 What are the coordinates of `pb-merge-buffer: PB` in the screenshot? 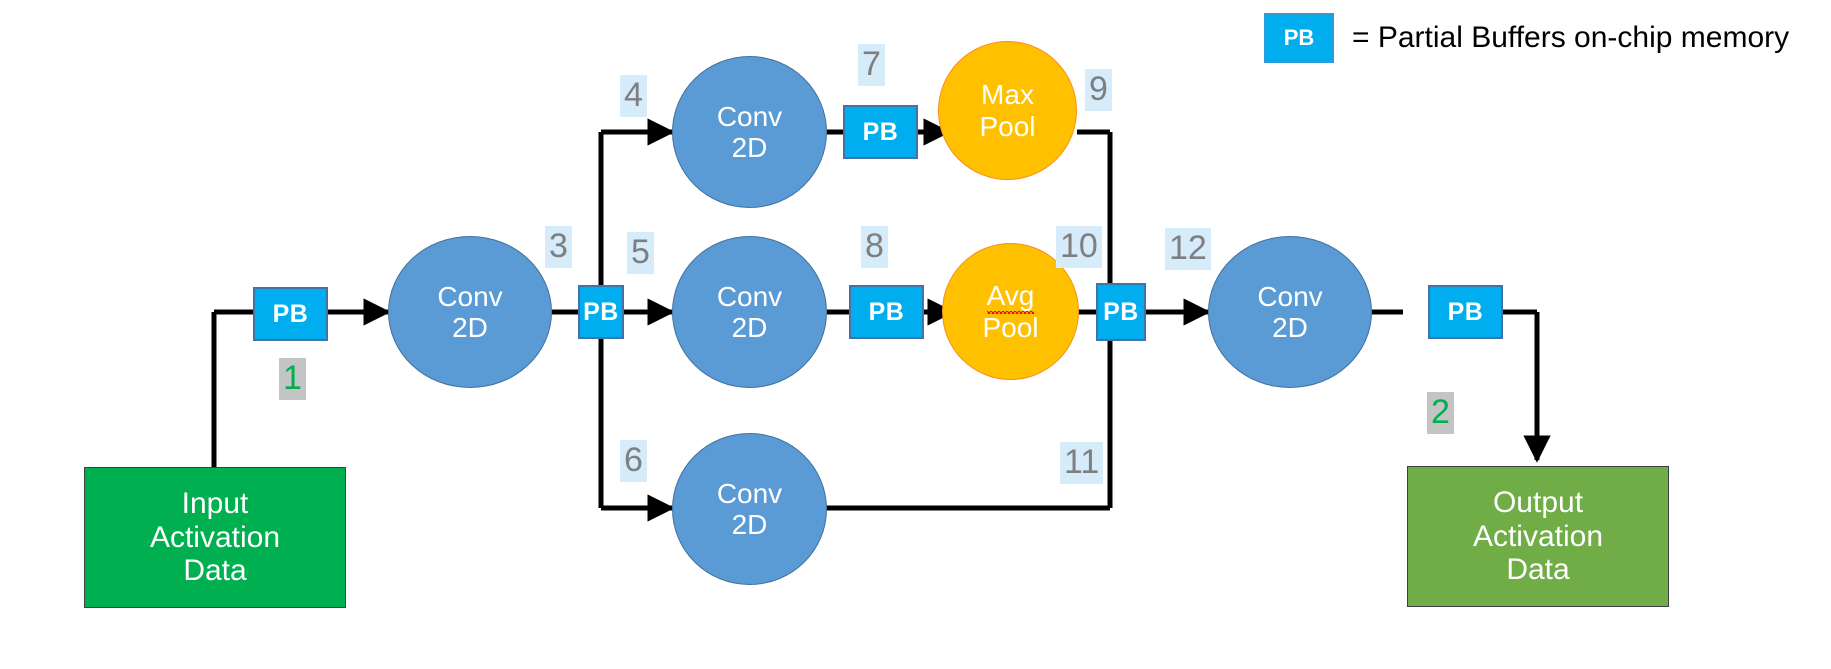 It's located at (1121, 312).